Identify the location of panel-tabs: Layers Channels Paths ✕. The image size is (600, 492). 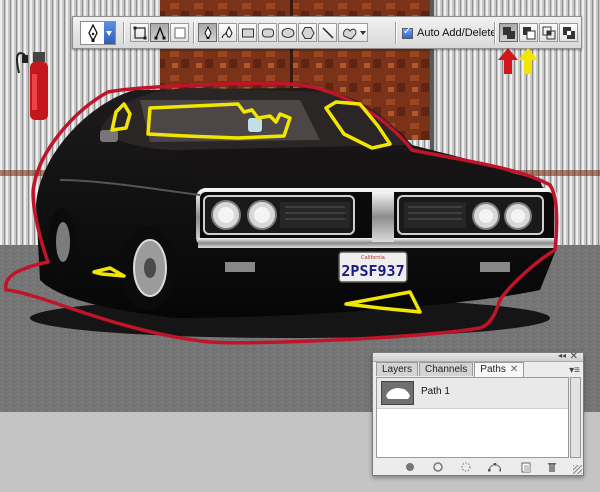
(450, 369).